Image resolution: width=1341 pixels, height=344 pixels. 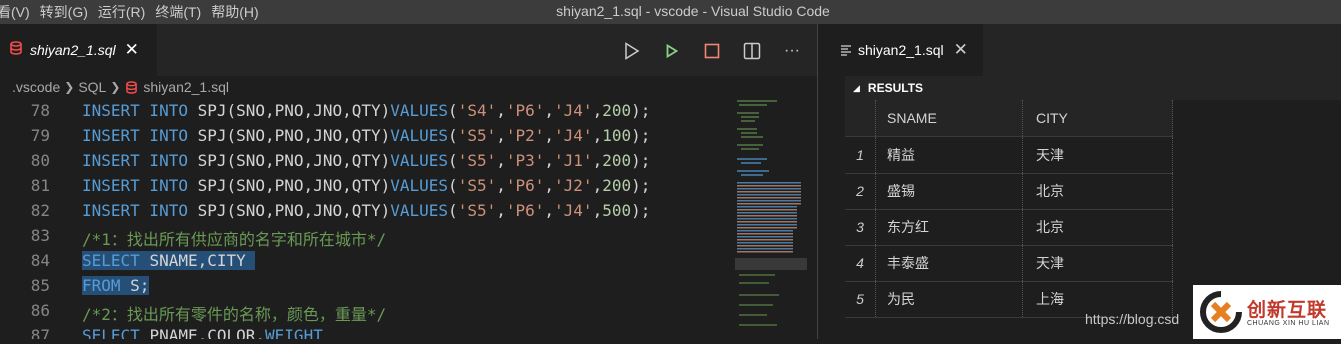 What do you see at coordinates (294, 332) in the screenshot?
I see `code-token: WEIGHT` at bounding box center [294, 332].